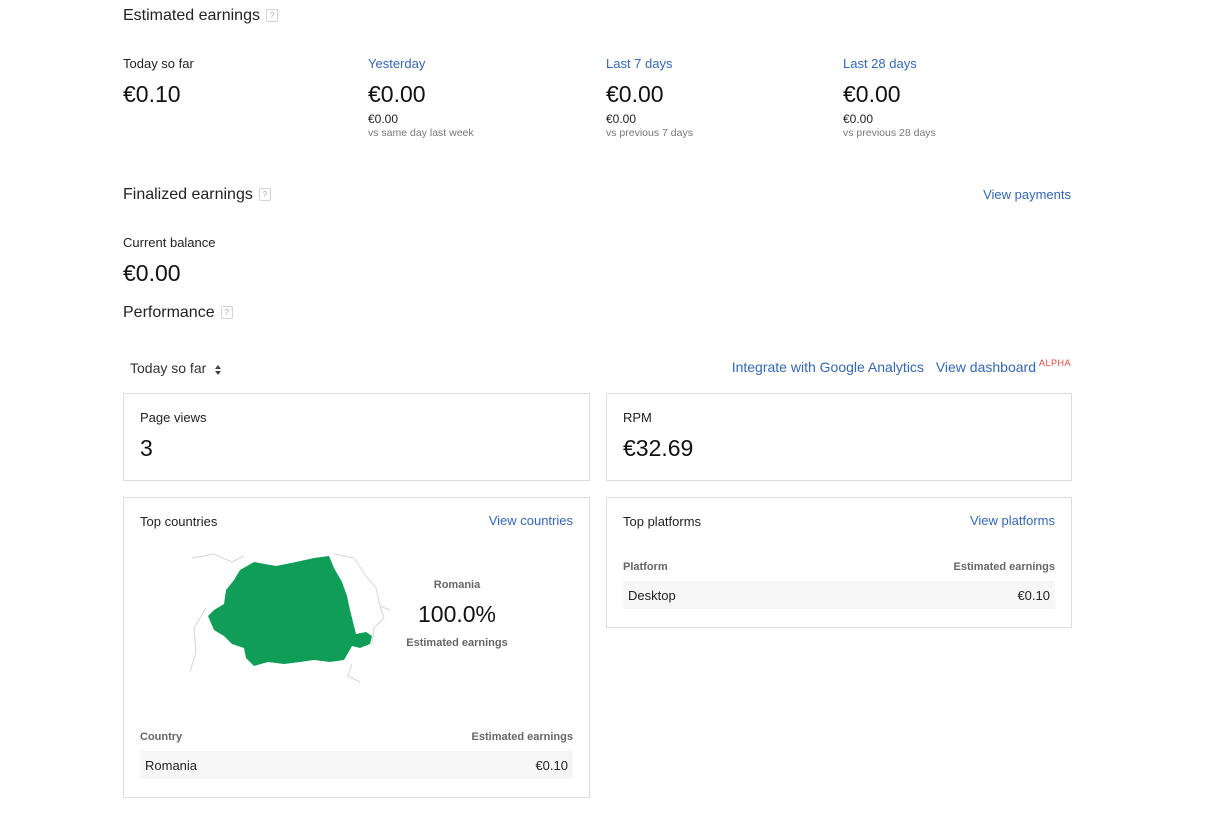  What do you see at coordinates (169, 312) in the screenshot?
I see `performance-heading: Performance` at bounding box center [169, 312].